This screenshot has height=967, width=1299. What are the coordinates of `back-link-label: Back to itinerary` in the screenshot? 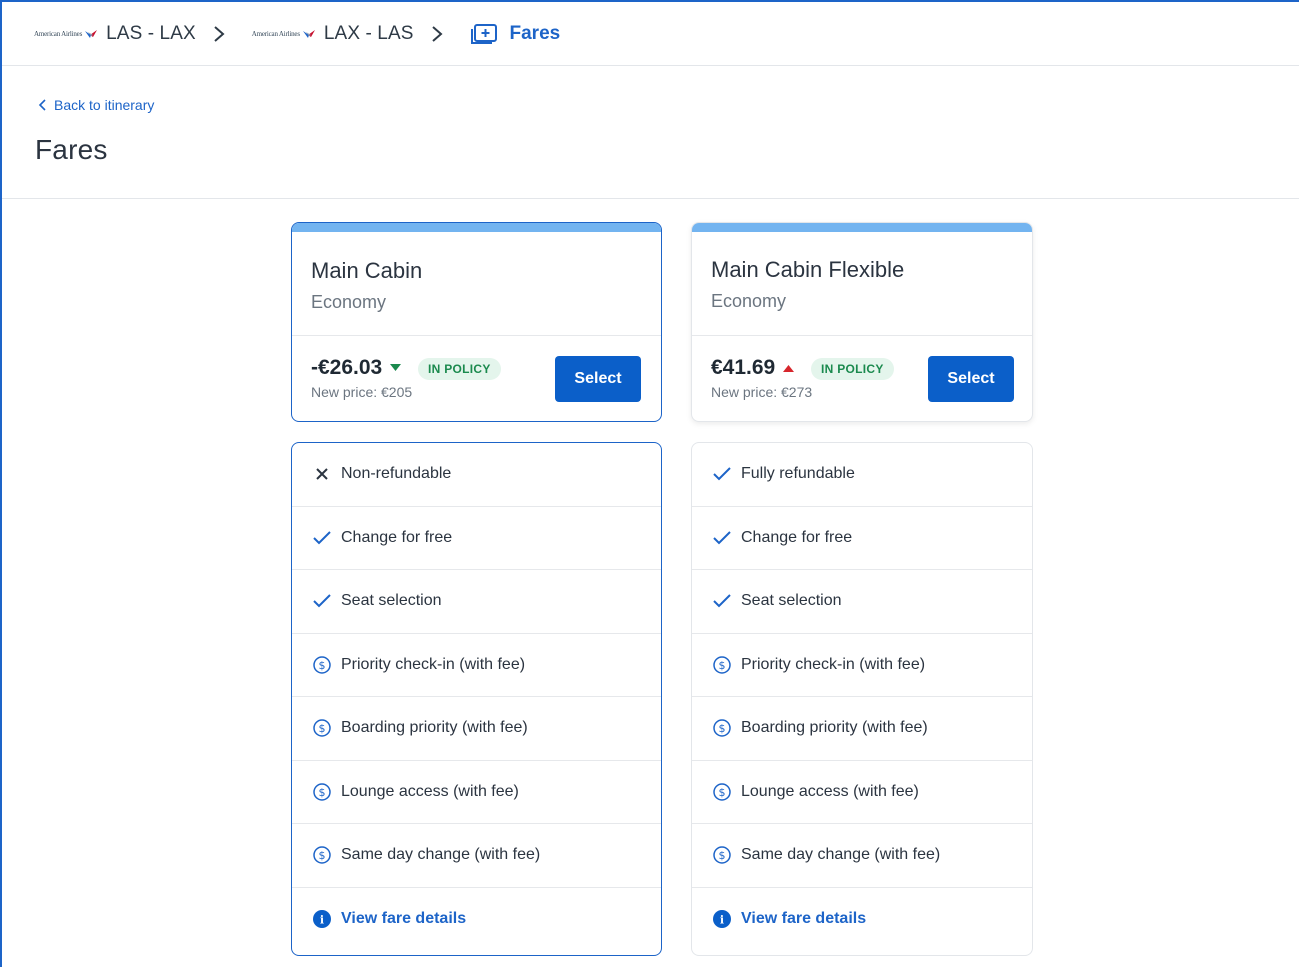 It's located at (104, 105).